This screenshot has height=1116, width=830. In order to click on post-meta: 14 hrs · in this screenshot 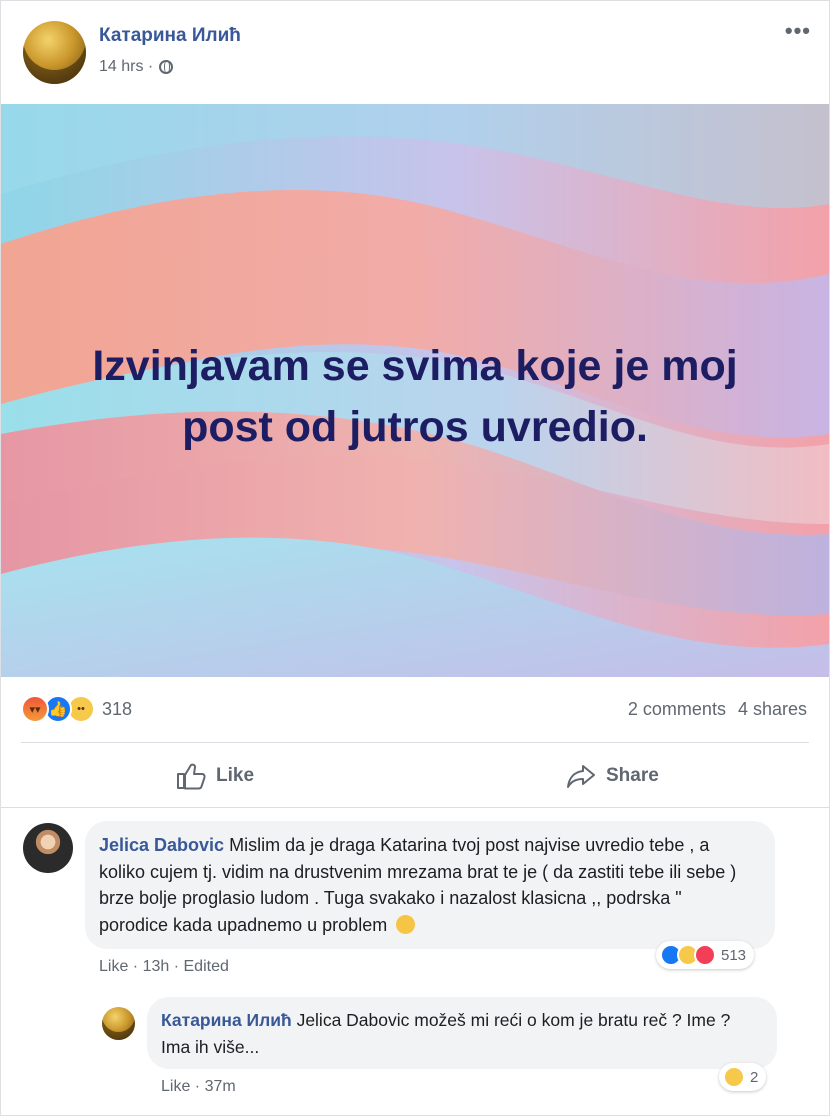, I will do `click(136, 67)`.